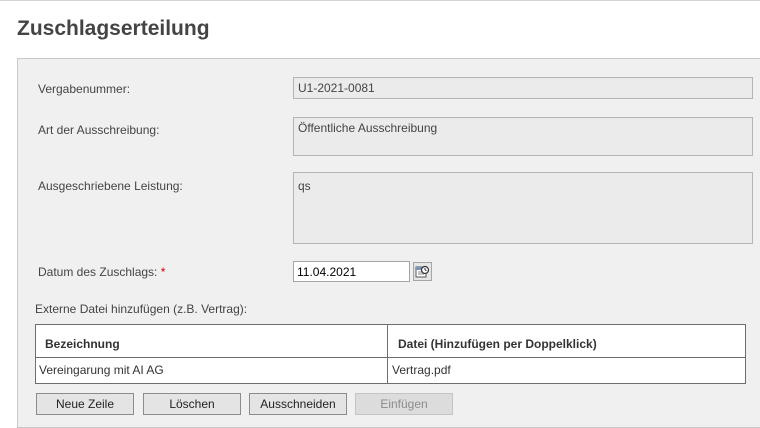 This screenshot has width=760, height=428. What do you see at coordinates (421, 370) in the screenshot?
I see `cell-datei: Vertrag.pdf` at bounding box center [421, 370].